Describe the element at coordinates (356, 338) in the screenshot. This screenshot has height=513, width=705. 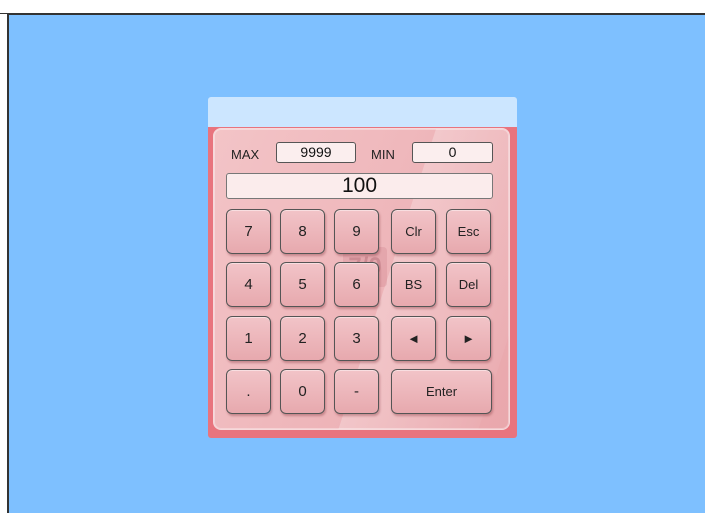
I see `key-3: 3` at that location.